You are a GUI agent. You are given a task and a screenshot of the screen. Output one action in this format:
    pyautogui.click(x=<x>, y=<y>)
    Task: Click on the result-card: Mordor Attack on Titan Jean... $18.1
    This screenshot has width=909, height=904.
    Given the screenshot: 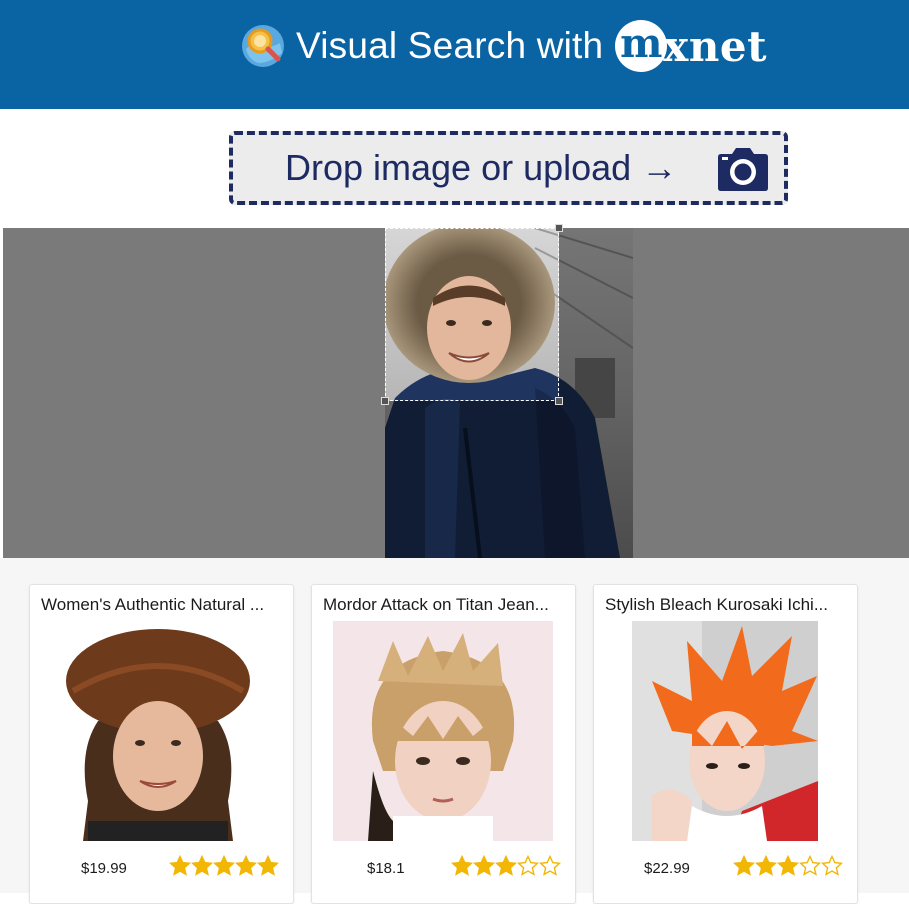 What is the action you would take?
    pyautogui.click(x=443, y=744)
    